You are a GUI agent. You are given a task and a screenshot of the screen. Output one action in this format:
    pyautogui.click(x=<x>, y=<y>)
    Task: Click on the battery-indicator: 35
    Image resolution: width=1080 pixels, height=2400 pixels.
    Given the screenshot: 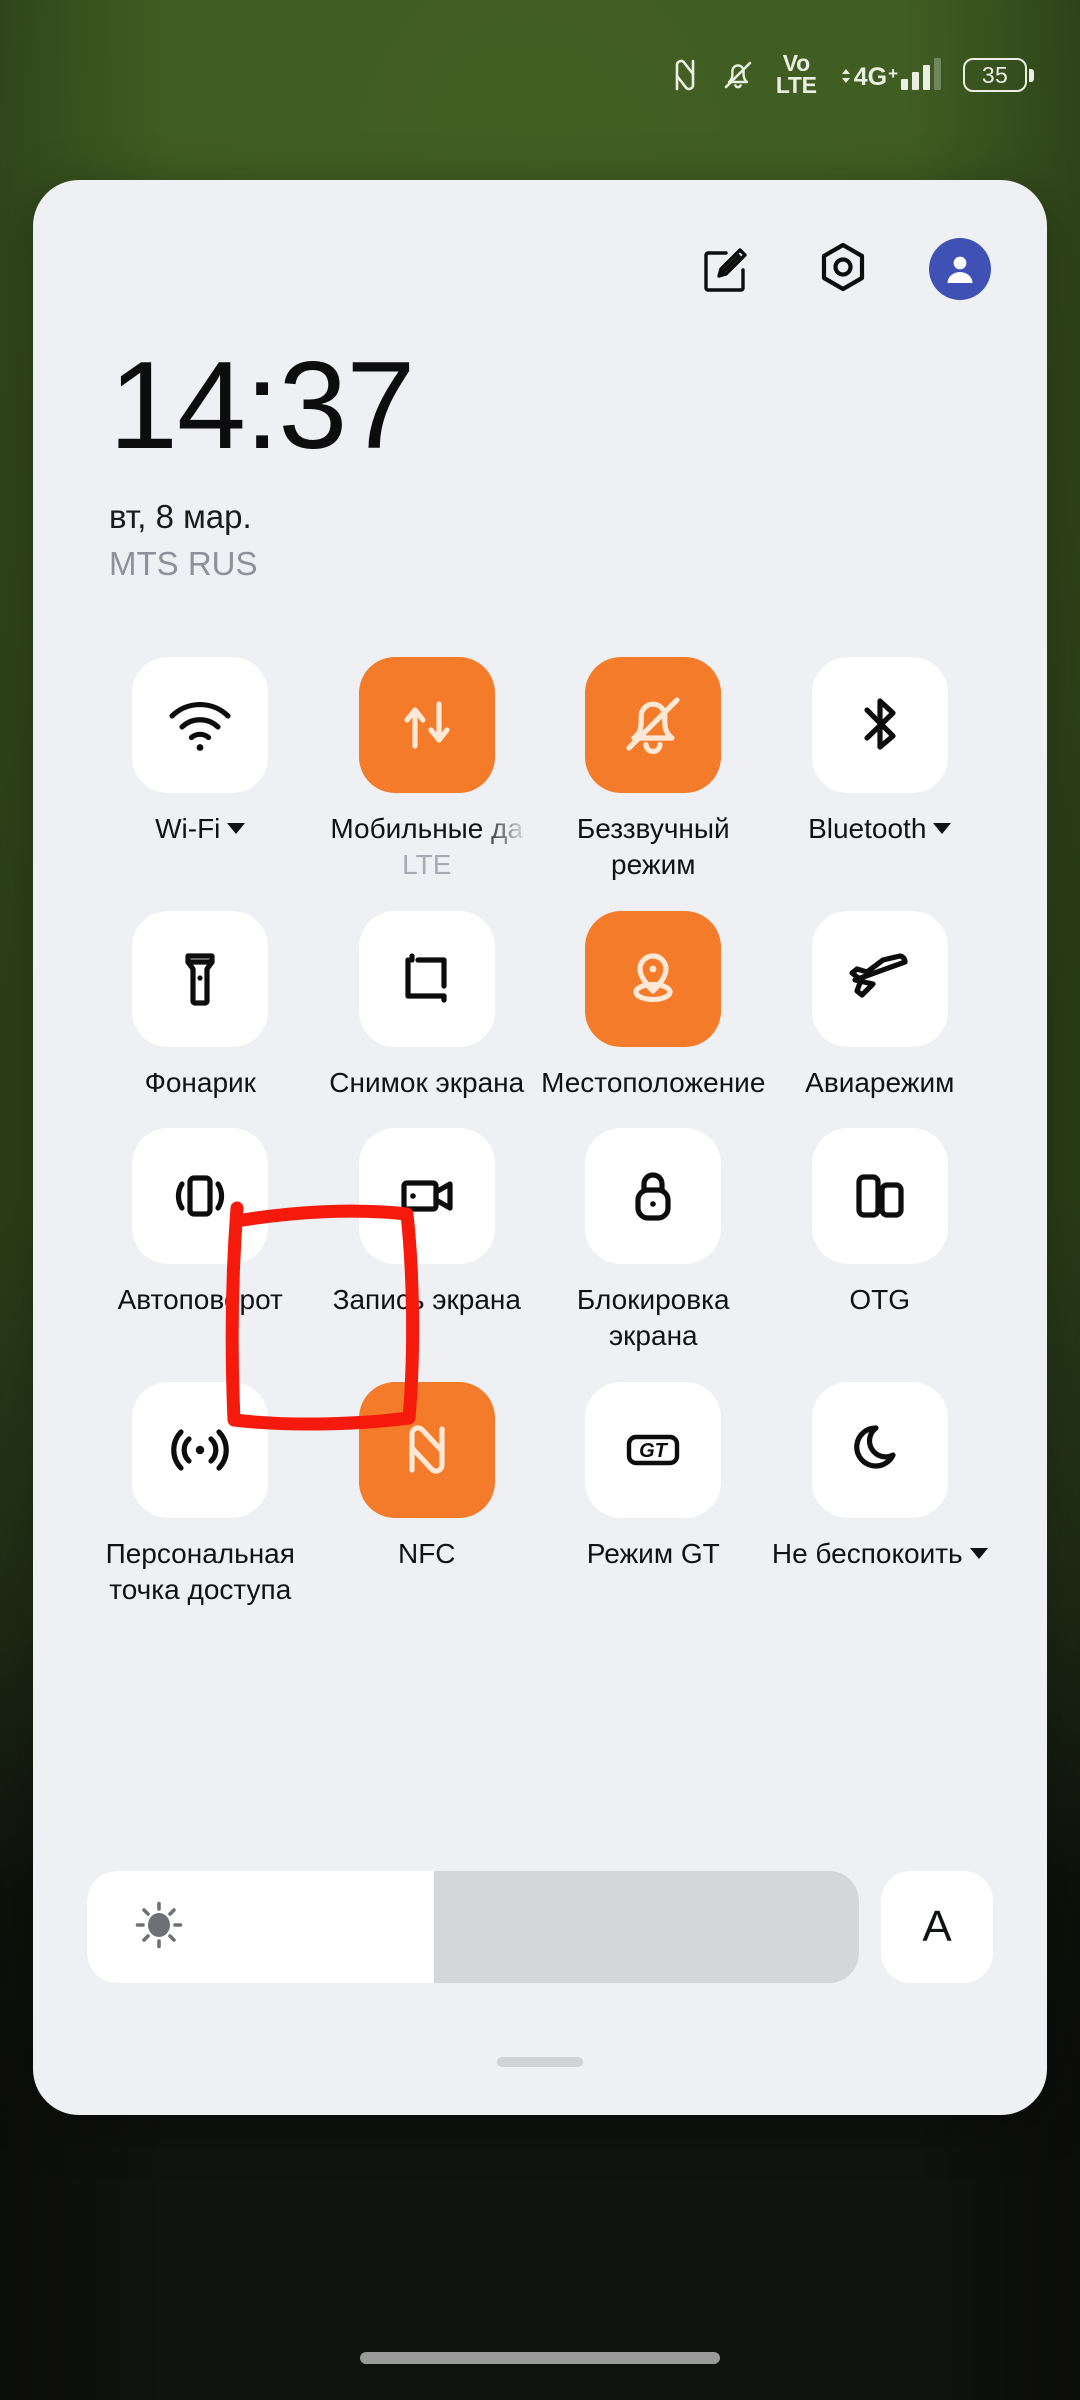 What is the action you would take?
    pyautogui.click(x=998, y=75)
    